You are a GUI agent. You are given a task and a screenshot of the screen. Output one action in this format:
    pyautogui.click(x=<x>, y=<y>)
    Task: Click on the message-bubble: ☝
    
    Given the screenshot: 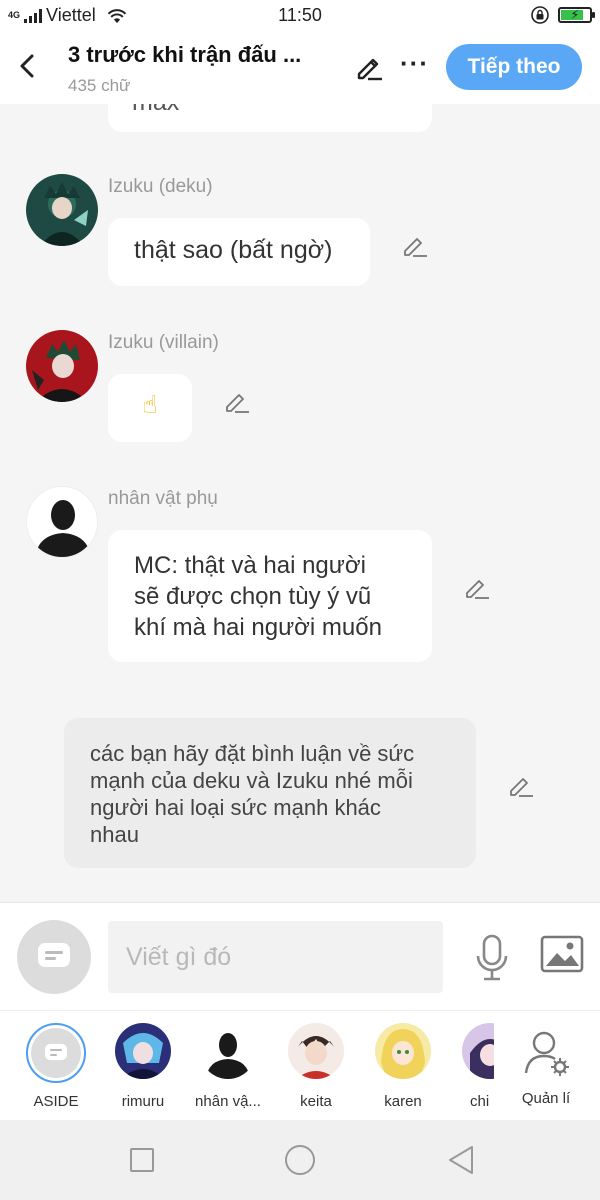 What is the action you would take?
    pyautogui.click(x=150, y=408)
    